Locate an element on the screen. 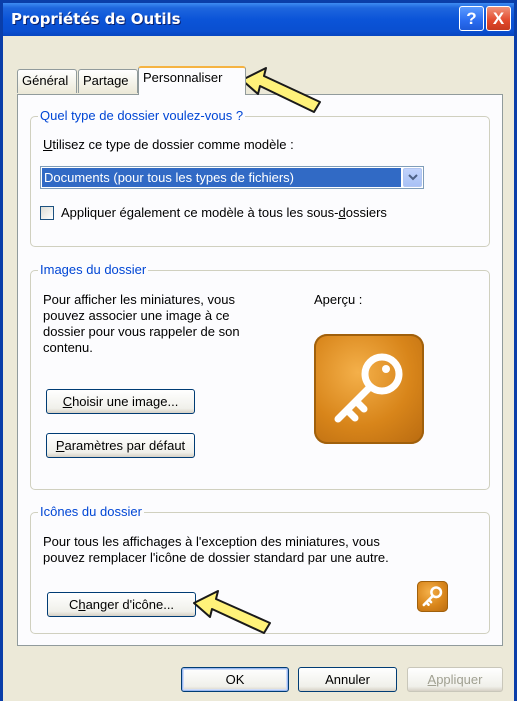 The image size is (517, 701). apply-button: Appliquer is located at coordinates (455, 679).